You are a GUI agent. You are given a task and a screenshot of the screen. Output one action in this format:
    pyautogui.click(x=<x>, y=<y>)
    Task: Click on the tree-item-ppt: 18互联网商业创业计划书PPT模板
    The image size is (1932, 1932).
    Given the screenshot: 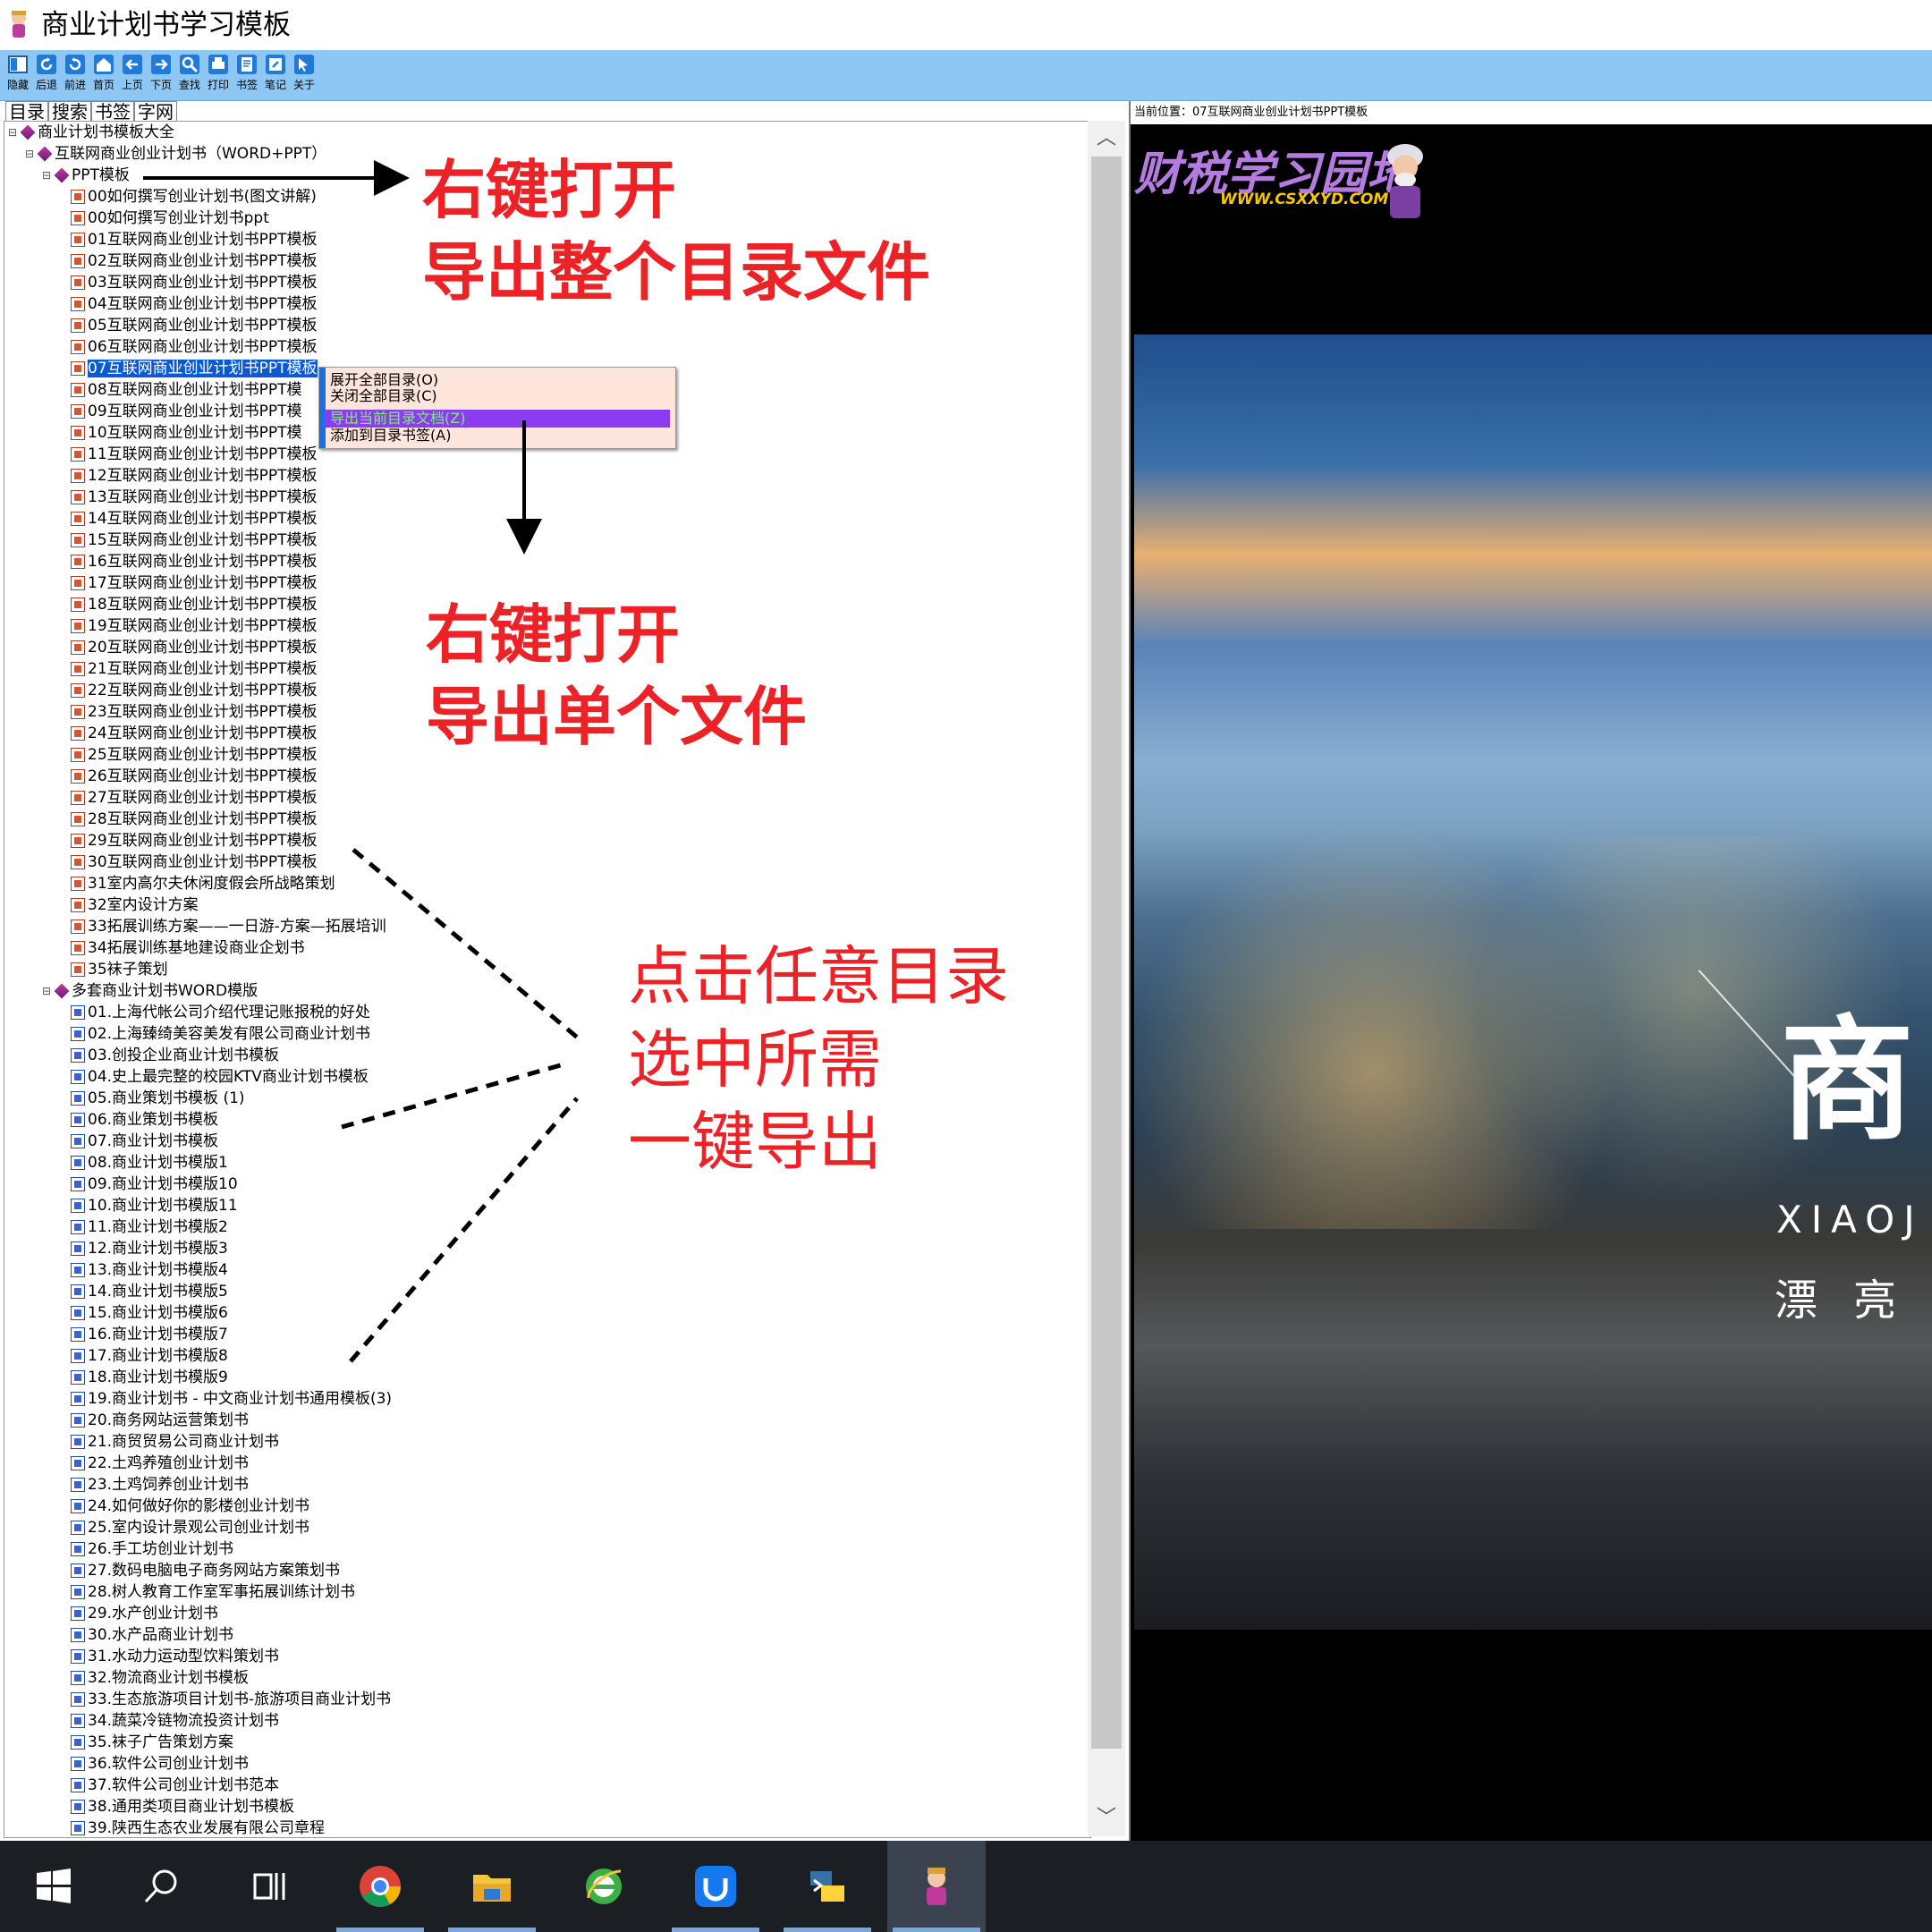 What is the action you would take?
    pyautogui.click(x=194, y=604)
    